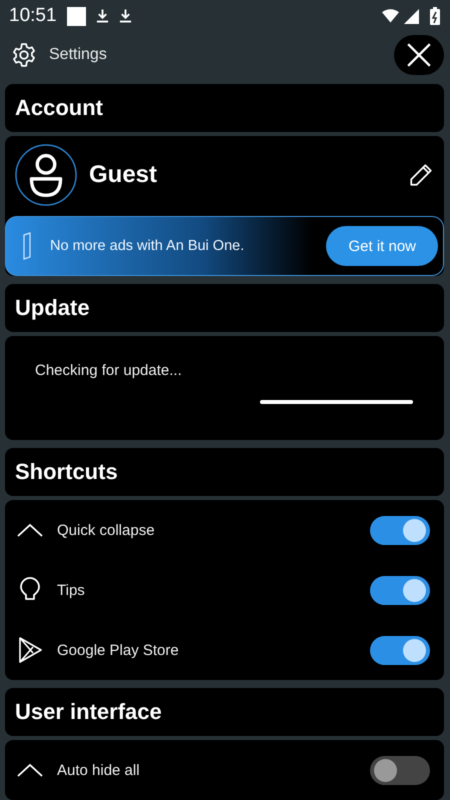 The image size is (450, 800). What do you see at coordinates (147, 246) in the screenshot?
I see `promo-text: No more ads with An Bui One.` at bounding box center [147, 246].